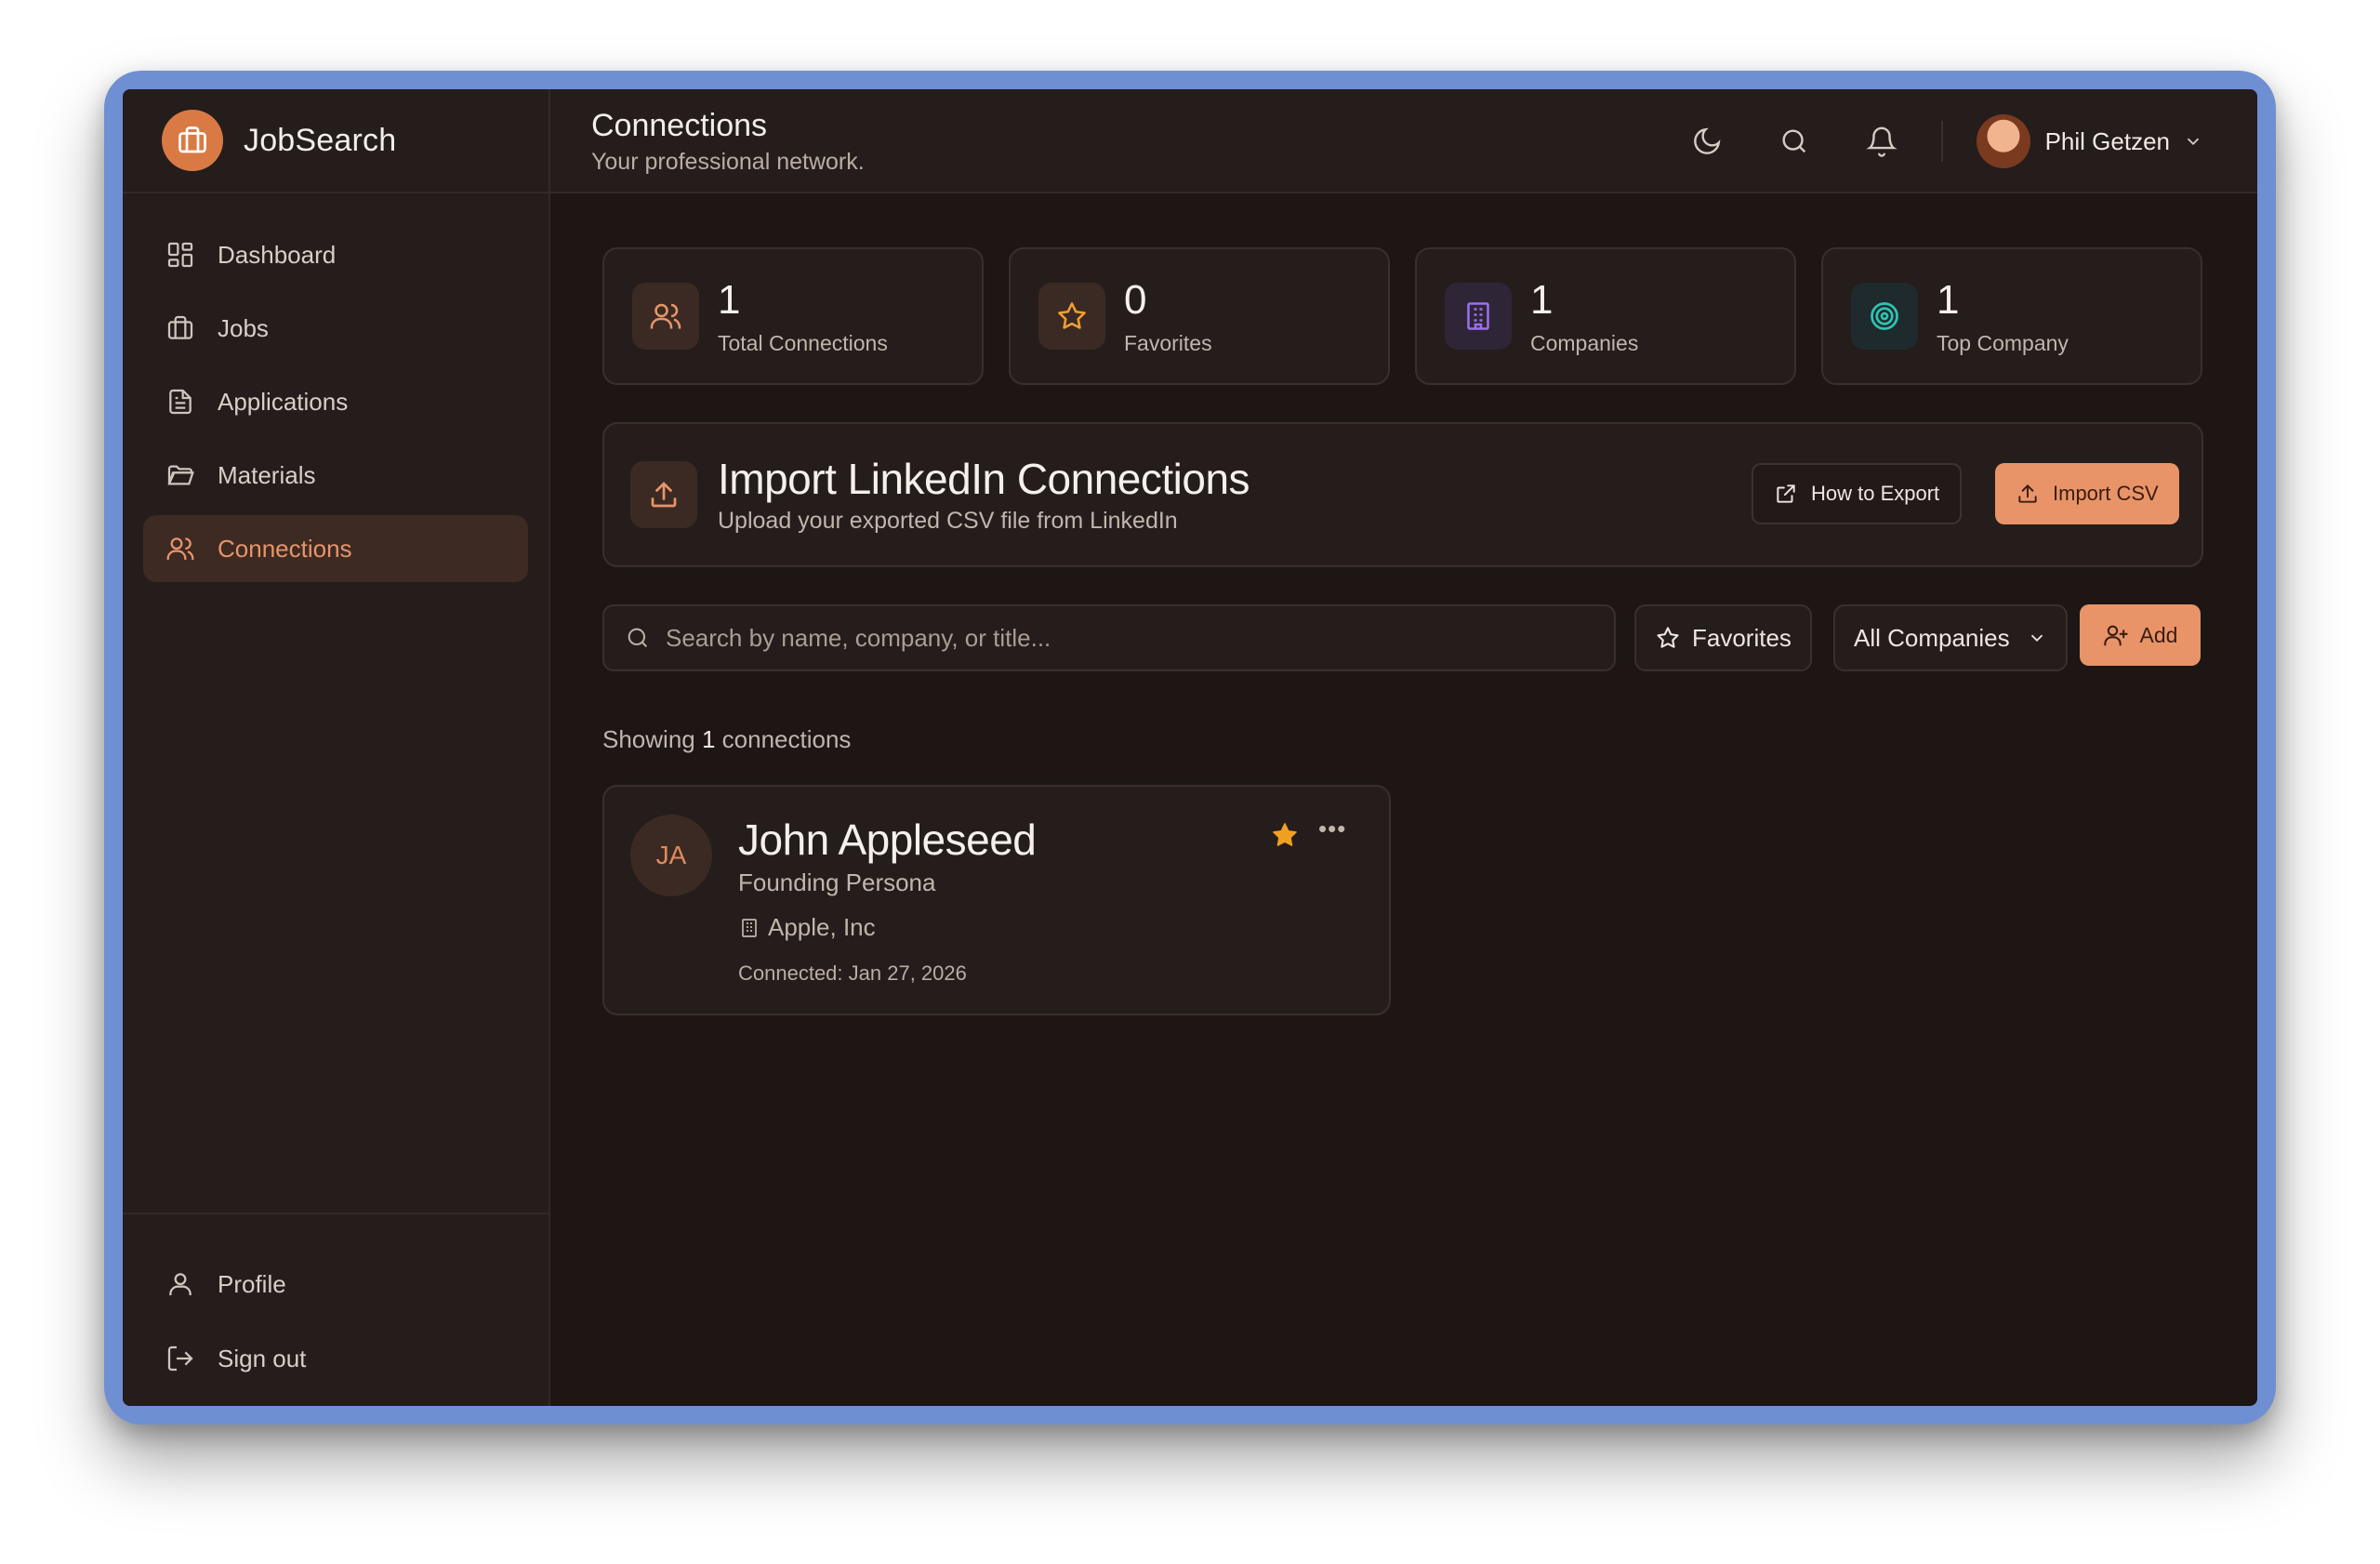  I want to click on stat-favorites: 0 Favorites, so click(1199, 316).